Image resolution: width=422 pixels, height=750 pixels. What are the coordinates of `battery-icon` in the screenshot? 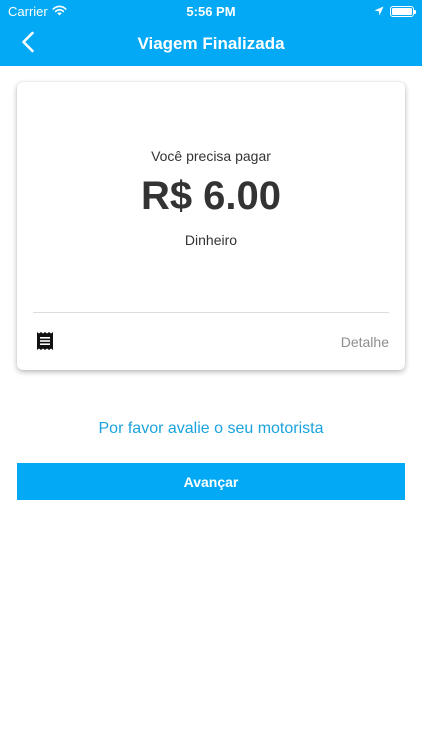 It's located at (403, 11).